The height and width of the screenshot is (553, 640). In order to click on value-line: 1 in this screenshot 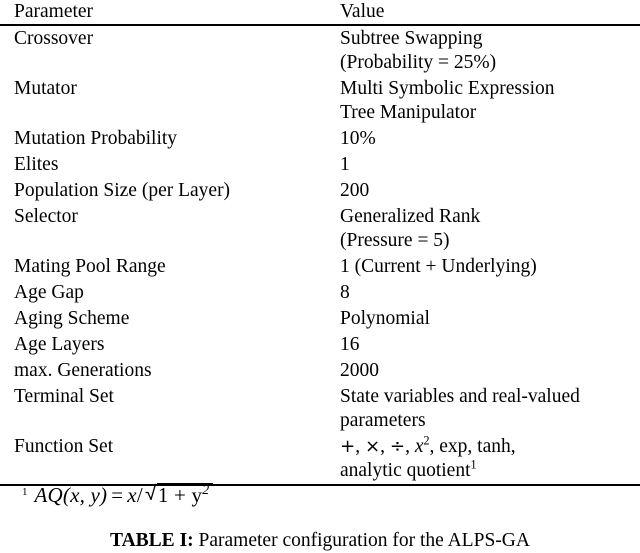, I will do `click(345, 164)`.